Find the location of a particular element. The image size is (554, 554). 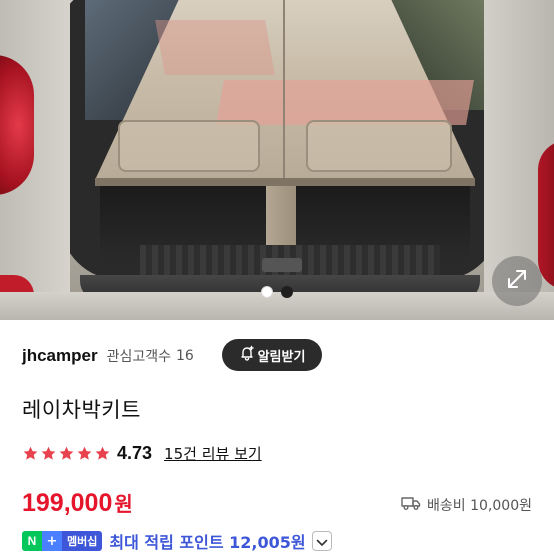

storage-lid-left is located at coordinates (189, 146).